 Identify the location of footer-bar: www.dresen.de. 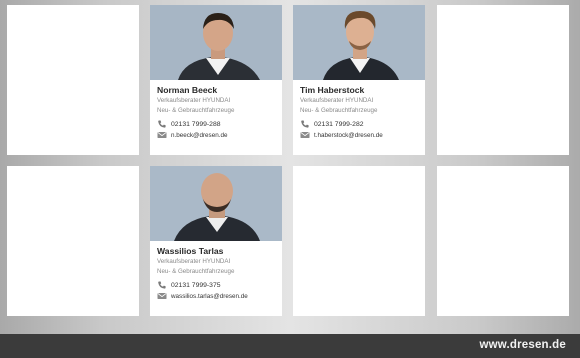
(290, 346).